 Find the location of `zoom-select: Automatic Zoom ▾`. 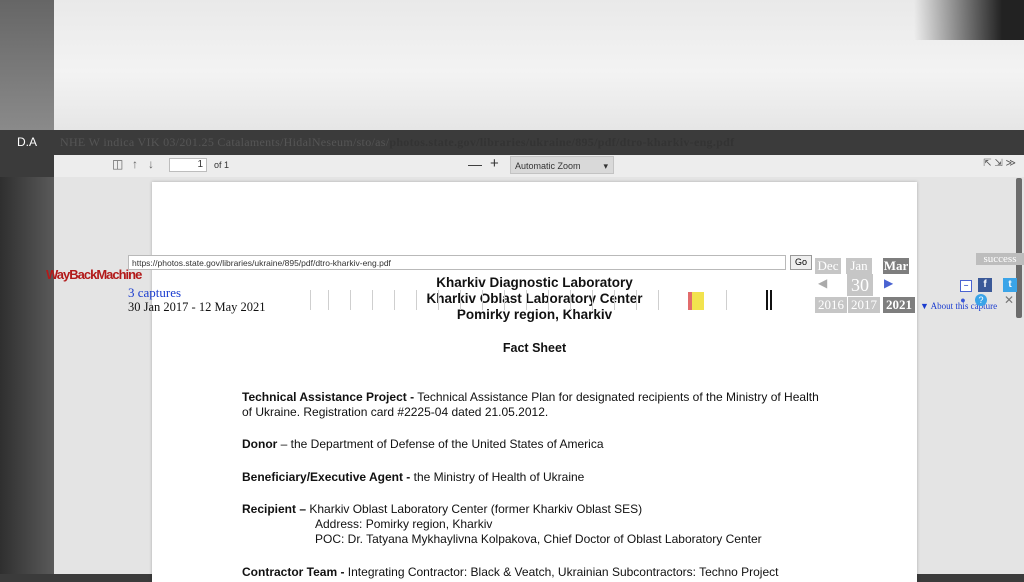

zoom-select: Automatic Zoom ▾ is located at coordinates (562, 165).